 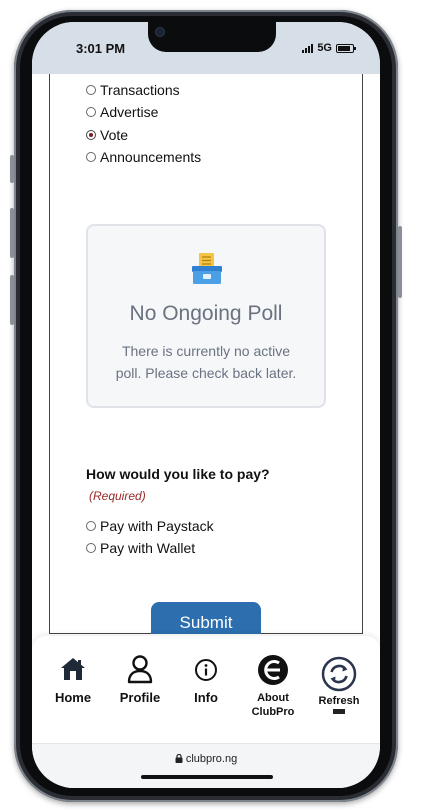 What do you see at coordinates (273, 712) in the screenshot?
I see `nav-about-line2: ClubPro` at bounding box center [273, 712].